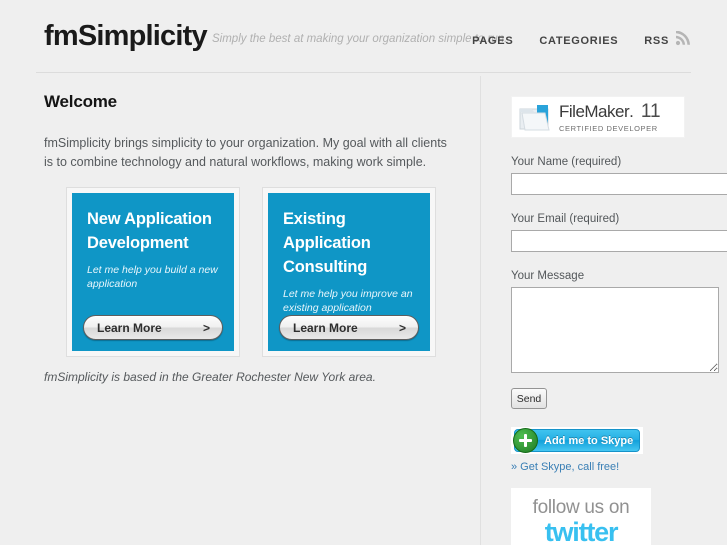 This screenshot has width=727, height=545. I want to click on main-navigation: PAGES CATEGORIES RSS, so click(568, 40).